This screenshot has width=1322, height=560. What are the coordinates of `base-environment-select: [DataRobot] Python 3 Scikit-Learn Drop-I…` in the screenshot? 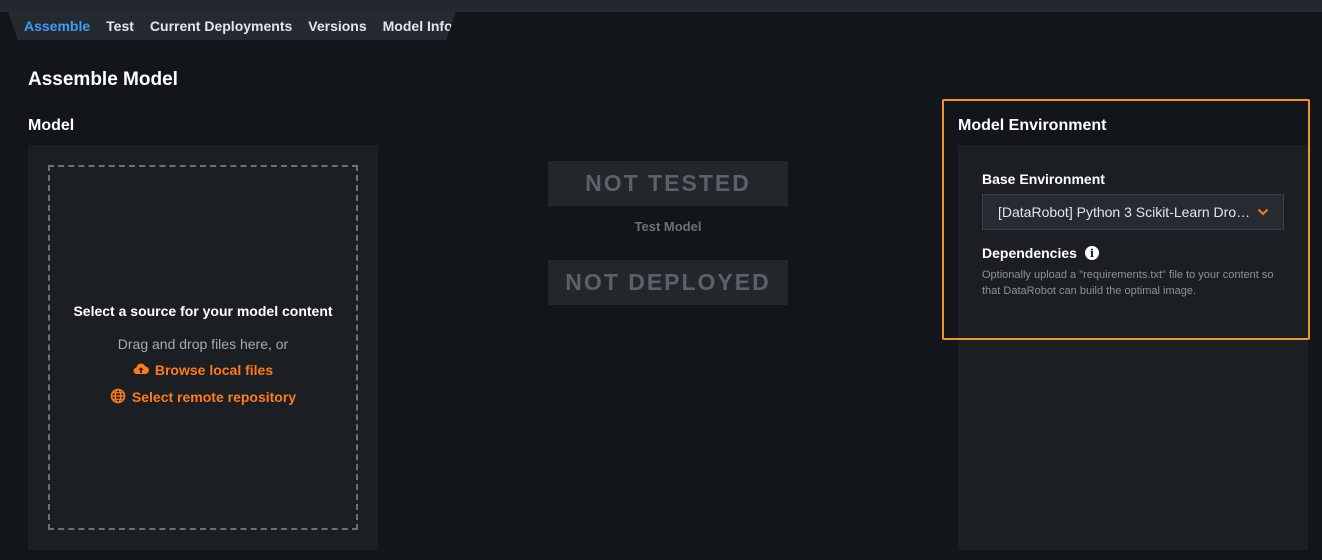 It's located at (1133, 212).